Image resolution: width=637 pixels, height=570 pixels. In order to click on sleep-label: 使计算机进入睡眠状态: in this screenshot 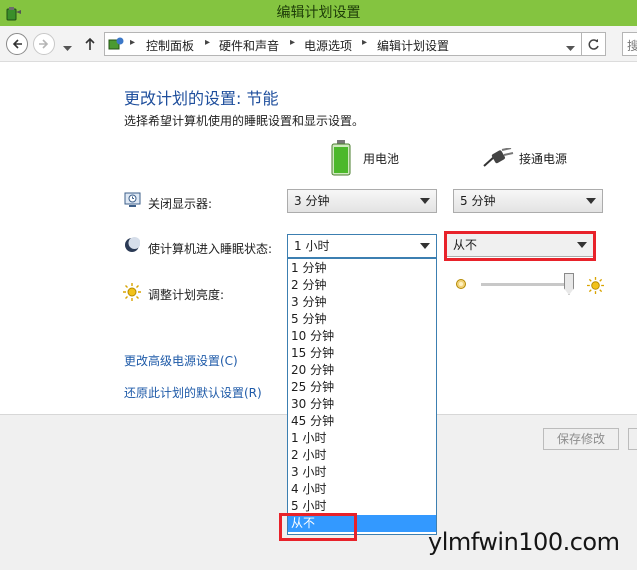, I will do `click(210, 249)`.